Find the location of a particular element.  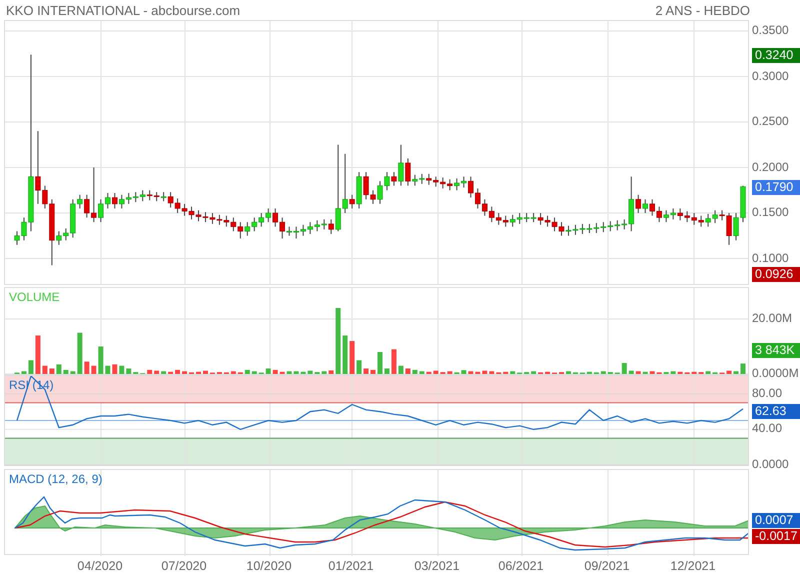

date-axis-label: 03/2021 is located at coordinates (437, 566).